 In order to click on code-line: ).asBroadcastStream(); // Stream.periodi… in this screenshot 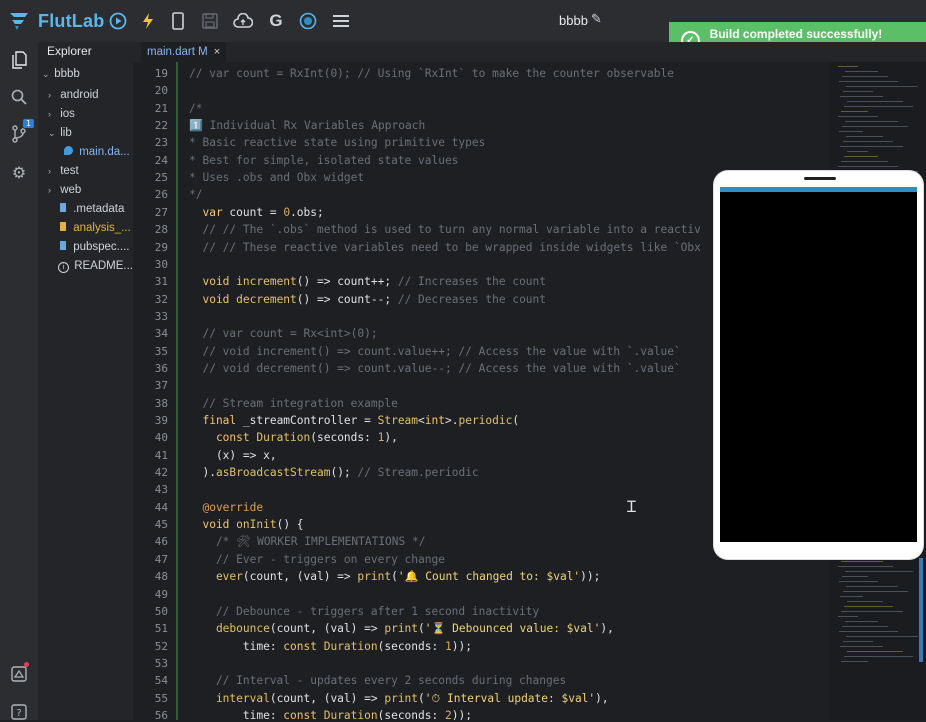, I will do `click(334, 473)`.